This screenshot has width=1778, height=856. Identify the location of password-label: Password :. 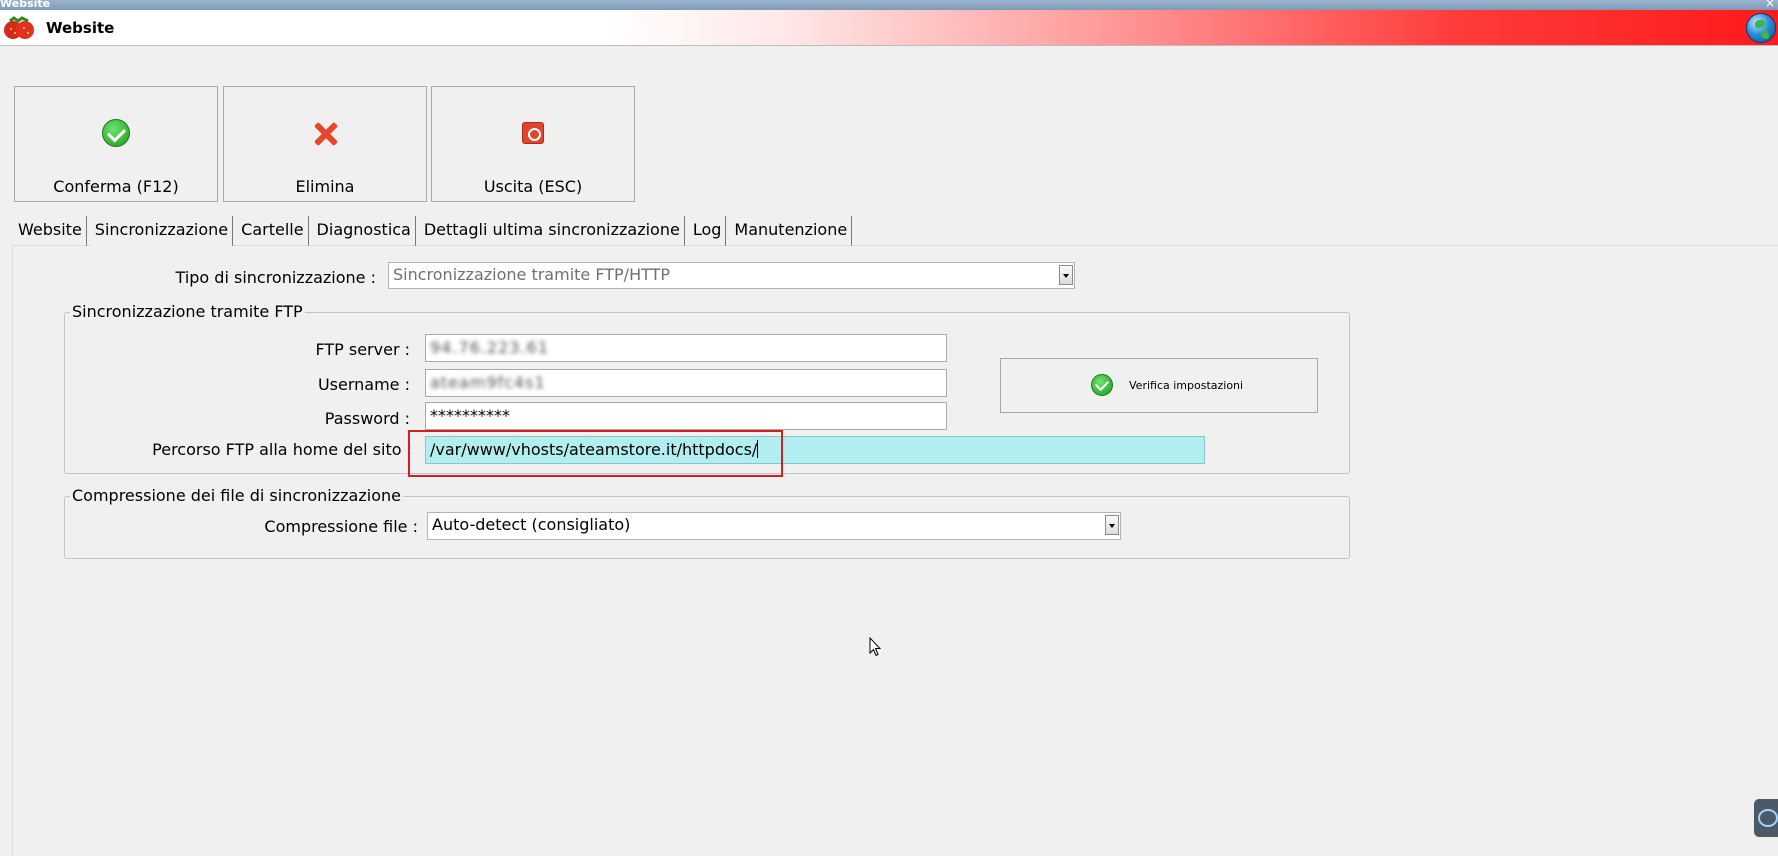
(367, 418).